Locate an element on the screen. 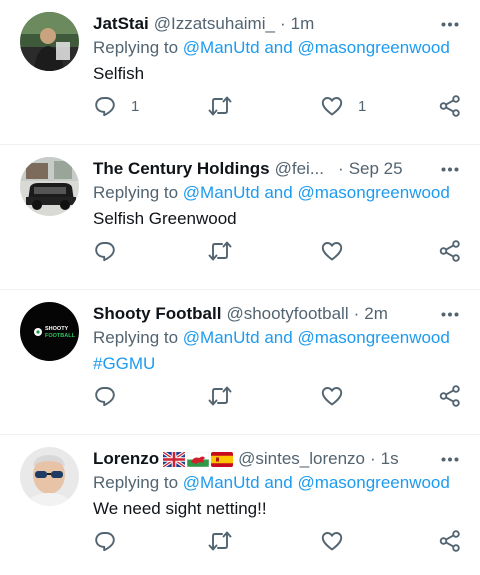 This screenshot has width=480, height=575. timestamp: 2m is located at coordinates (376, 314).